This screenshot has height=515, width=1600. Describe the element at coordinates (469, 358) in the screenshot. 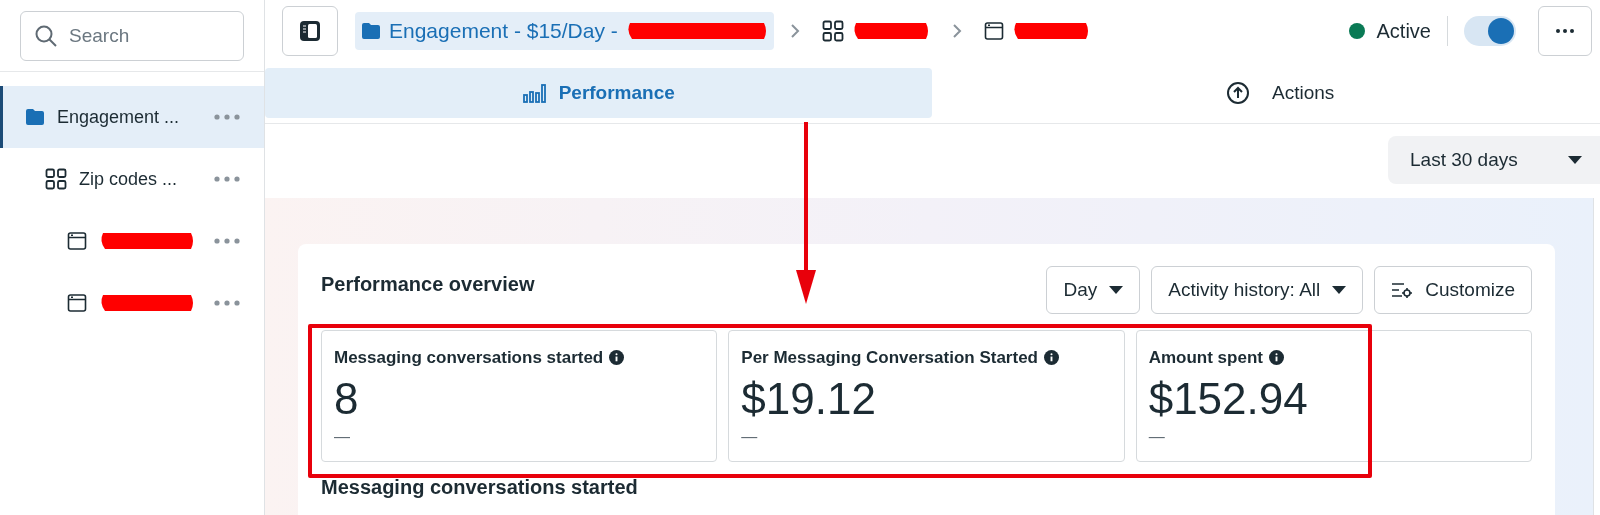

I see `metric-label: Messaging conversations started` at that location.